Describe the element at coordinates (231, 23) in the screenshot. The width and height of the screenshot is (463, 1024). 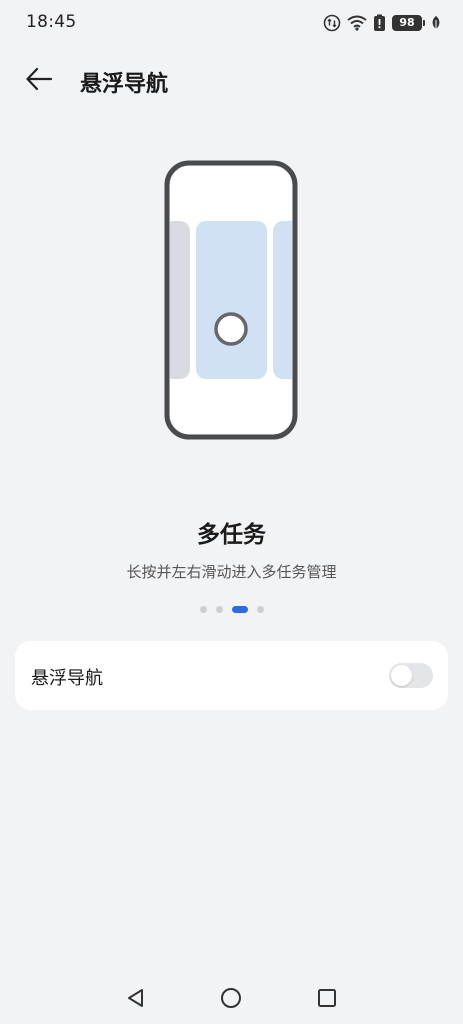
I see `status-bar: 18:45 98` at that location.